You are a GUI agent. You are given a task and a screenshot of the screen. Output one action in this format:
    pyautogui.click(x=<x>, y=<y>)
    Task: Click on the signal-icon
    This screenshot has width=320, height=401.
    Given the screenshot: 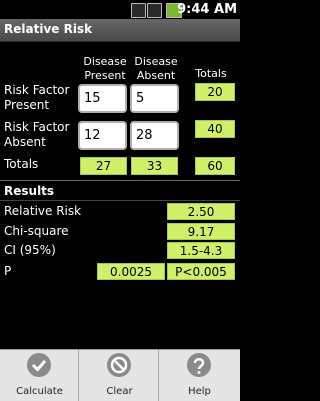 What is the action you would take?
    pyautogui.click(x=154, y=10)
    